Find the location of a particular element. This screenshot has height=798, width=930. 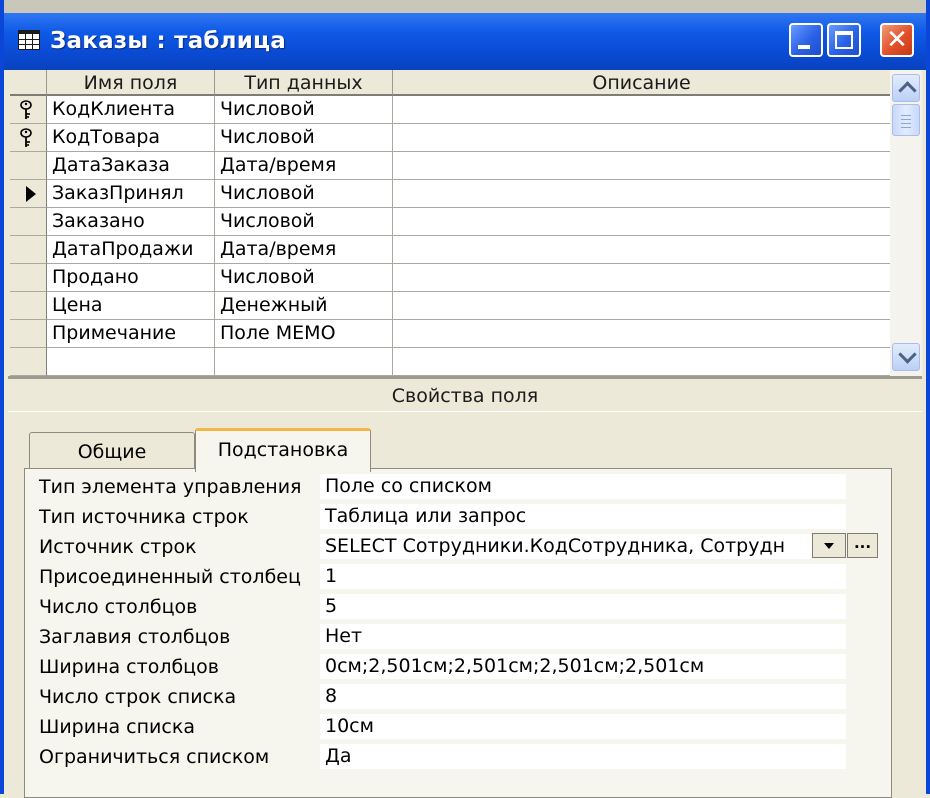

scroll-up-button is located at coordinates (906, 88).